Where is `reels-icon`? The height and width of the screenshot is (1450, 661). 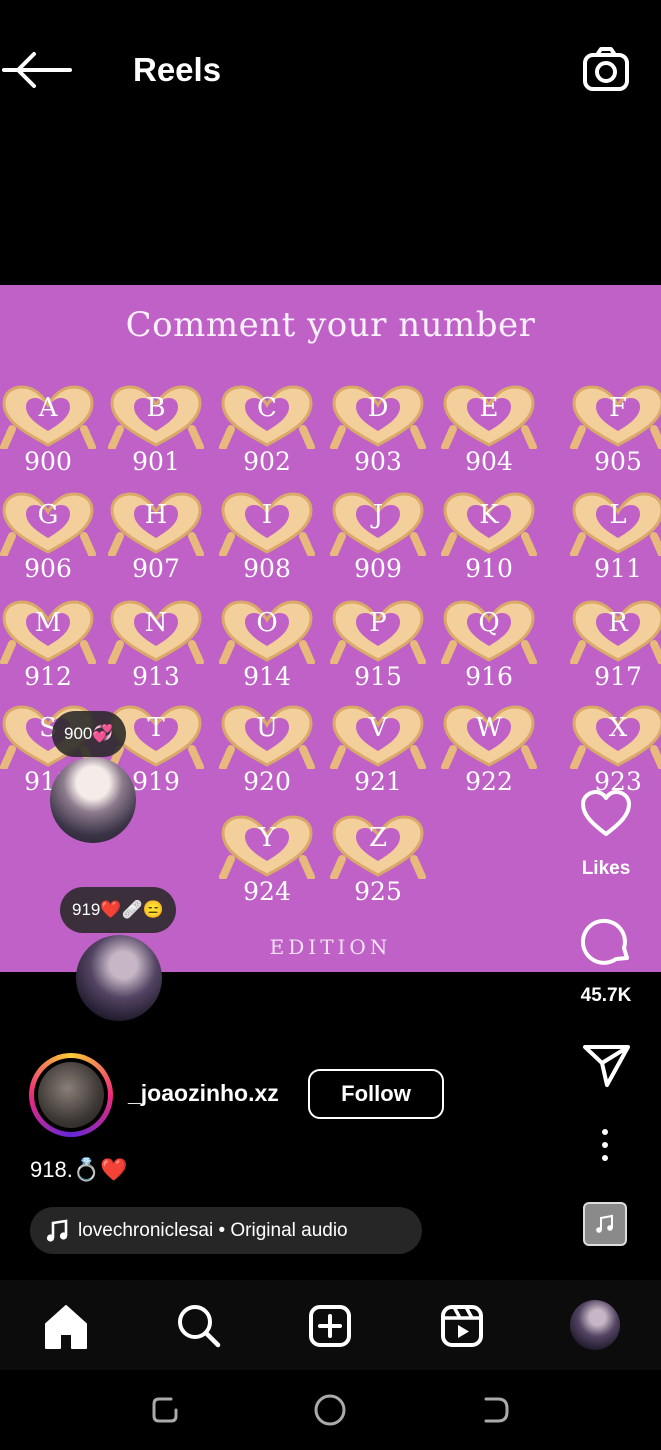 reels-icon is located at coordinates (462, 1326).